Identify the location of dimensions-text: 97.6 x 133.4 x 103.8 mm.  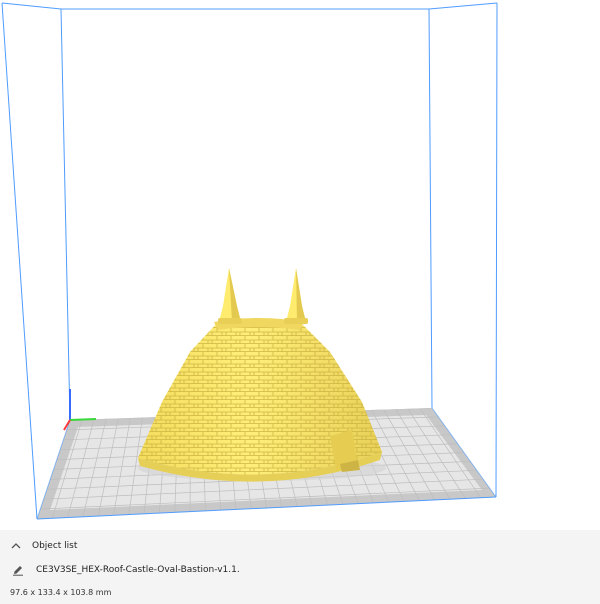
(61, 592).